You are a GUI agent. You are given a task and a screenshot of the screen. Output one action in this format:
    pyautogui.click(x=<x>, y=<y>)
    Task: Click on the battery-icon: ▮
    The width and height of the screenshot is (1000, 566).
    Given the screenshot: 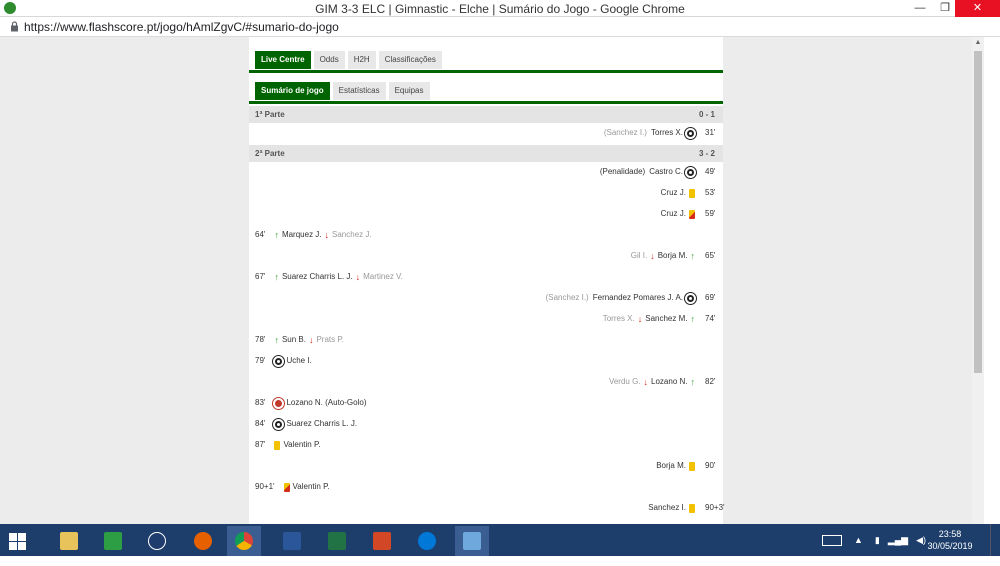 What is the action you would take?
    pyautogui.click(x=877, y=540)
    